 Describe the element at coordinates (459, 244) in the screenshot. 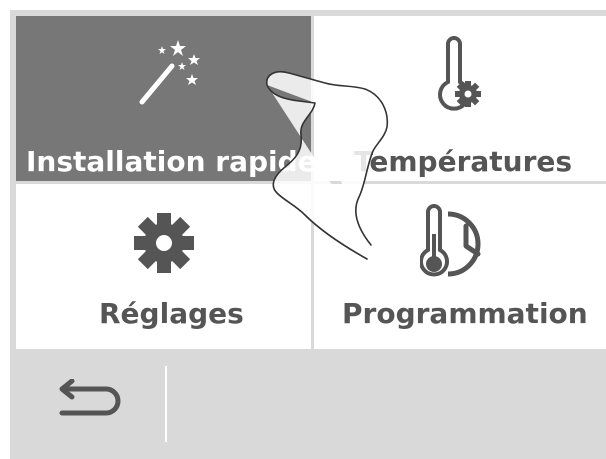

I see `thermometer-clock-icon` at that location.